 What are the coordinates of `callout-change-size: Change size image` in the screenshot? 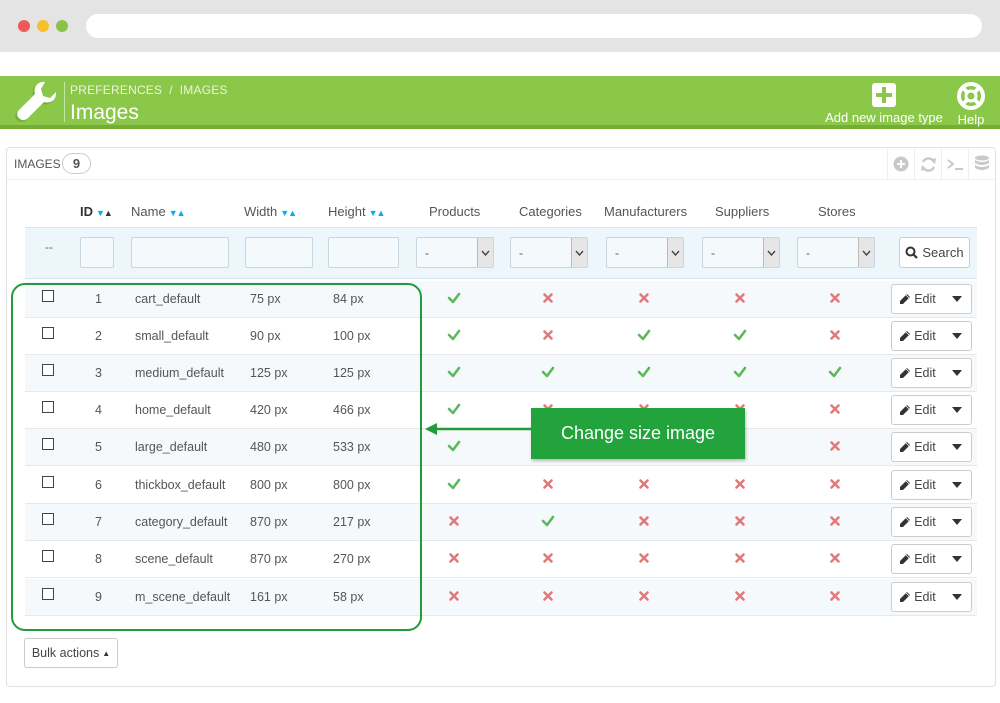 It's located at (638, 433).